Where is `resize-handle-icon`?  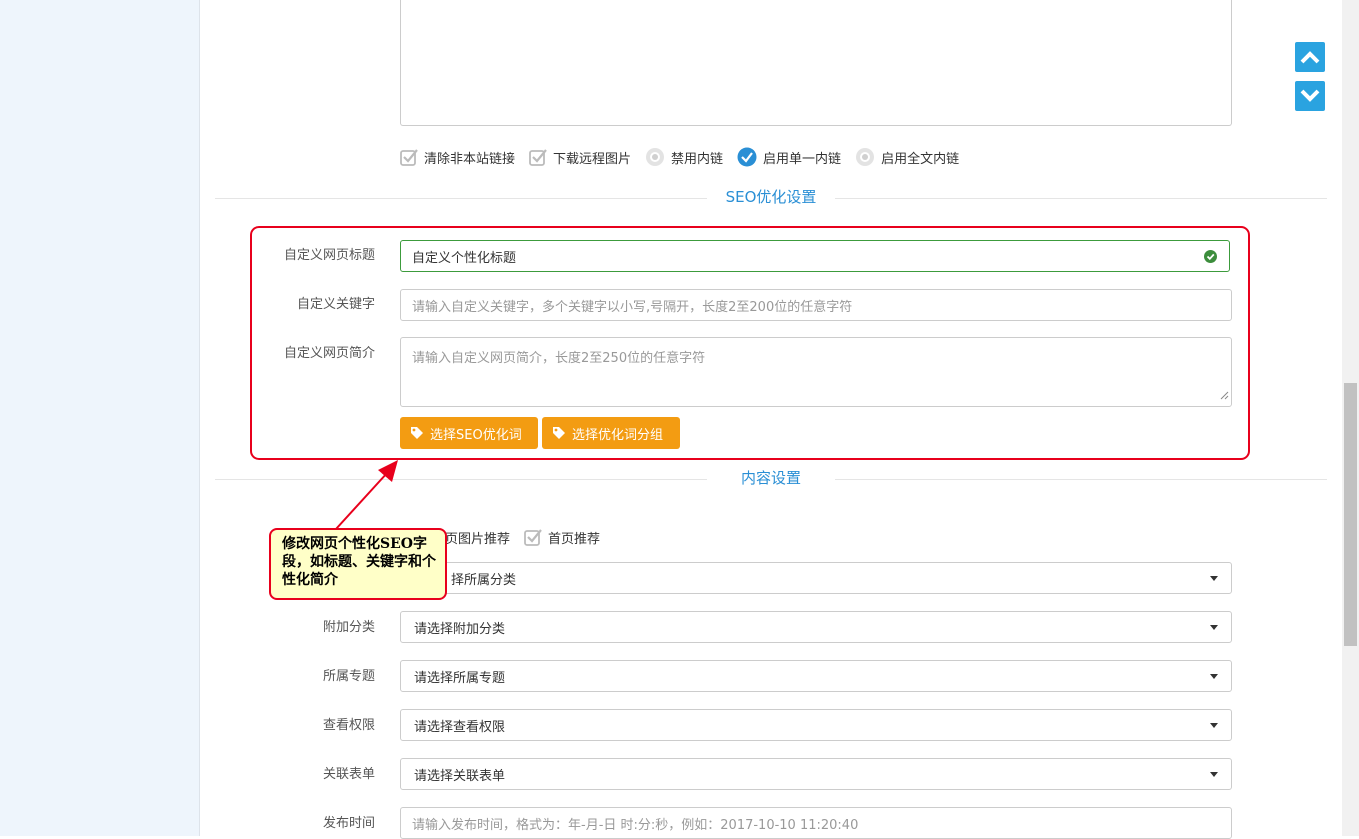
resize-handle-icon is located at coordinates (1224, 396).